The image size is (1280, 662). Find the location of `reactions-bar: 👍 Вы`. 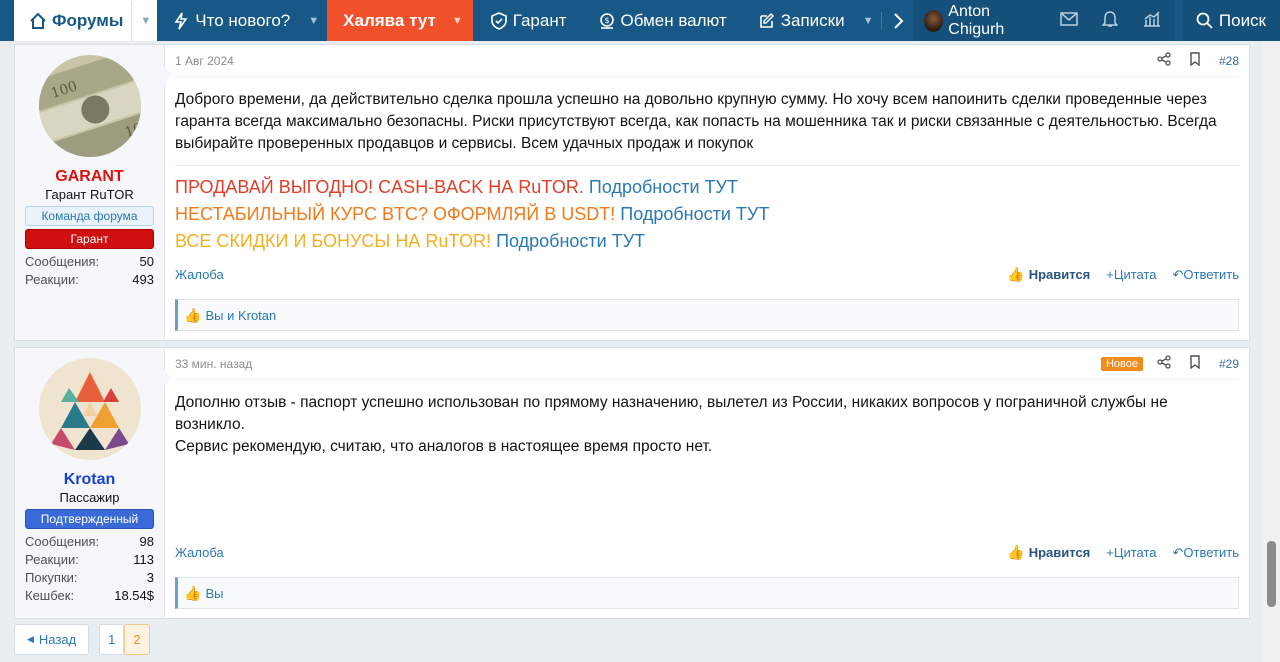

reactions-bar: 👍 Вы is located at coordinates (707, 593).